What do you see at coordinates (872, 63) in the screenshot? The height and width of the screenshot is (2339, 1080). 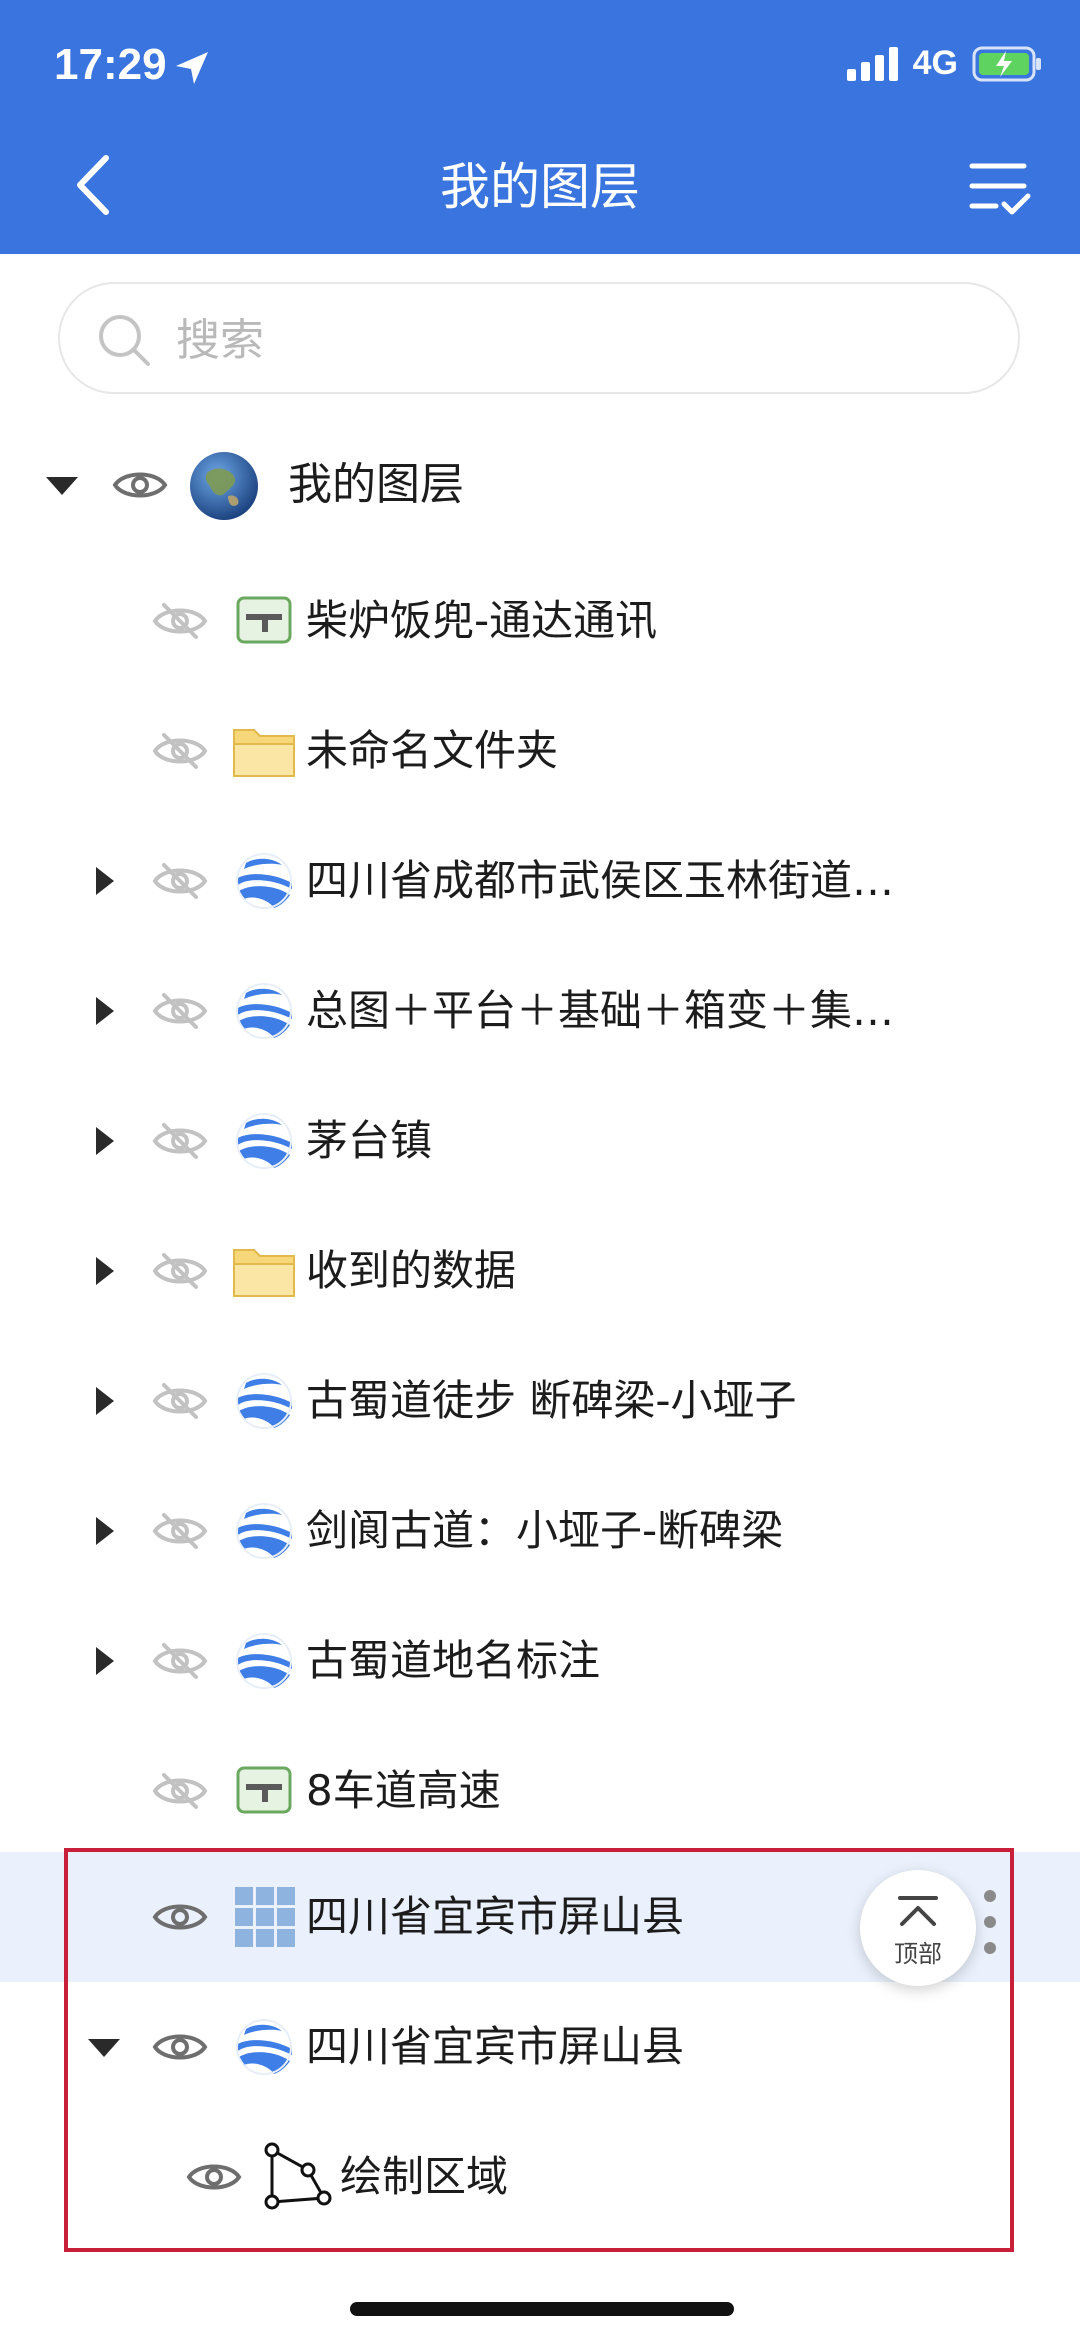 I see `signal-icon` at bounding box center [872, 63].